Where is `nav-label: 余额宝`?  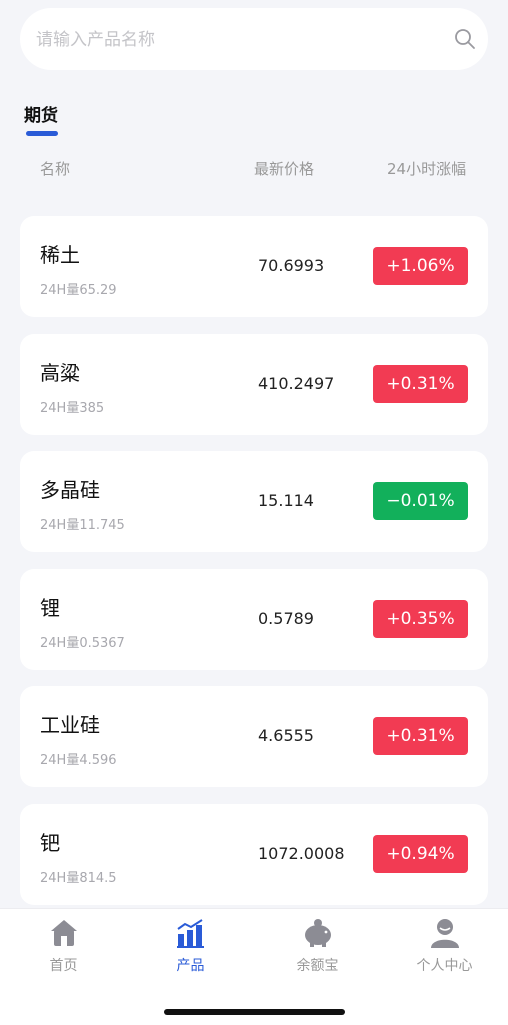
nav-label: 余额宝 is located at coordinates (317, 966).